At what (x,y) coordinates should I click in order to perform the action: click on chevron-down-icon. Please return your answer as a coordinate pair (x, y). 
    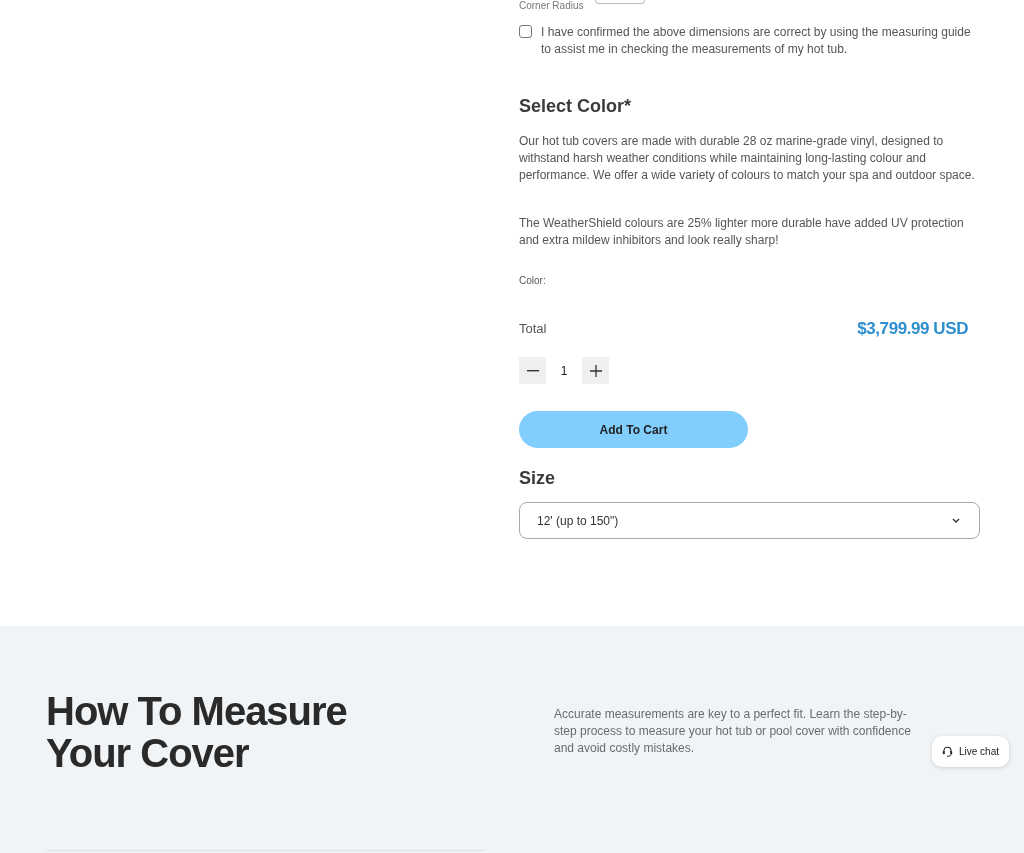
    Looking at the image, I should click on (956, 520).